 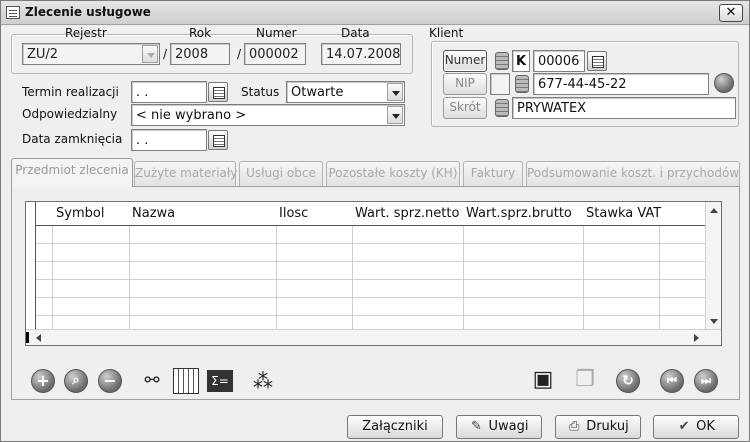 I want to click on tab-uslugi-obce: Usługi obce, so click(x=281, y=173).